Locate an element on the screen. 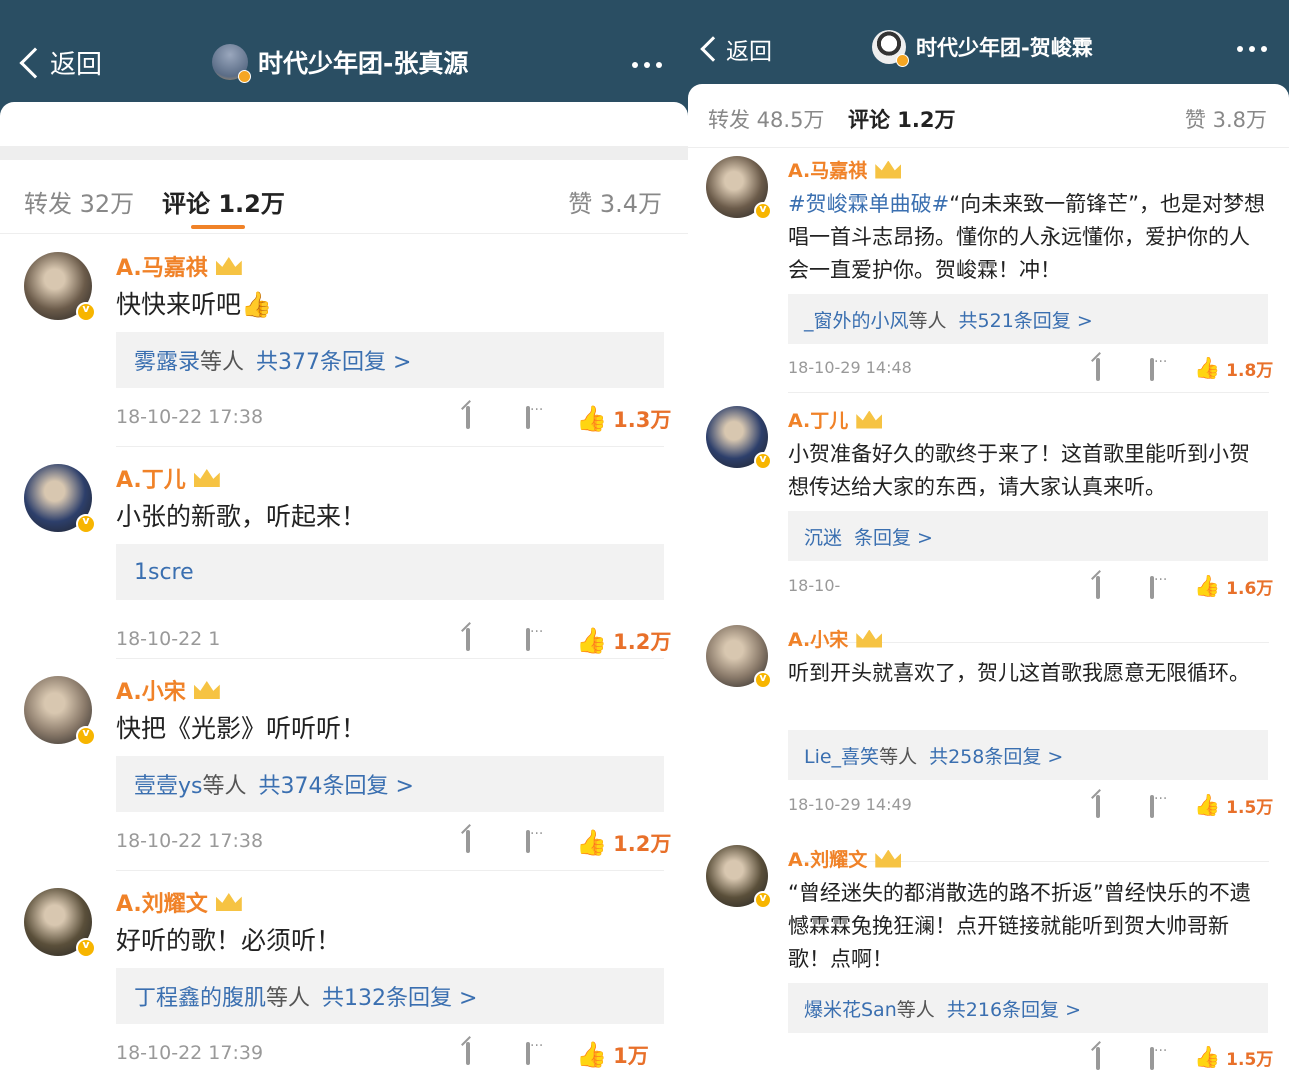 This screenshot has height=1080, width=1289. reply-count: 共132条回复 > is located at coordinates (399, 996).